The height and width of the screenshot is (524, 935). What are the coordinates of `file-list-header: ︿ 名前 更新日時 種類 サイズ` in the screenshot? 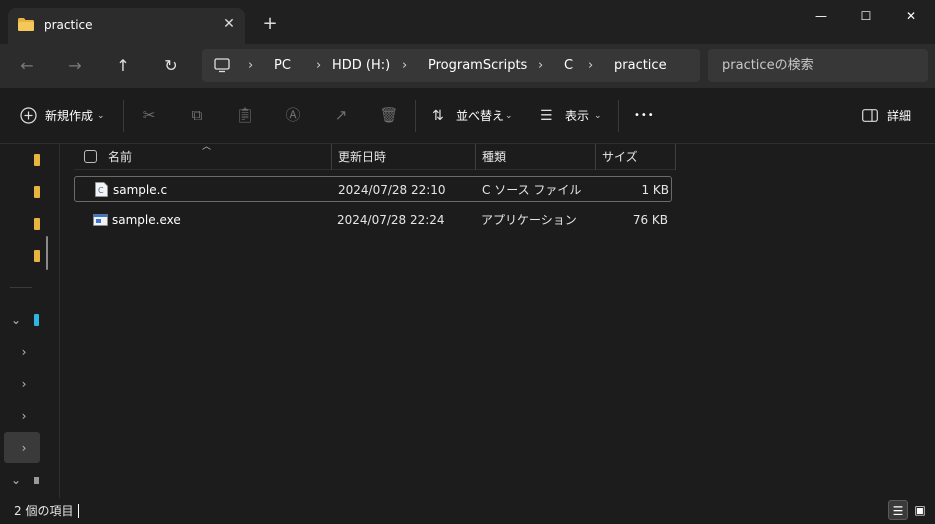 It's located at (375, 156).